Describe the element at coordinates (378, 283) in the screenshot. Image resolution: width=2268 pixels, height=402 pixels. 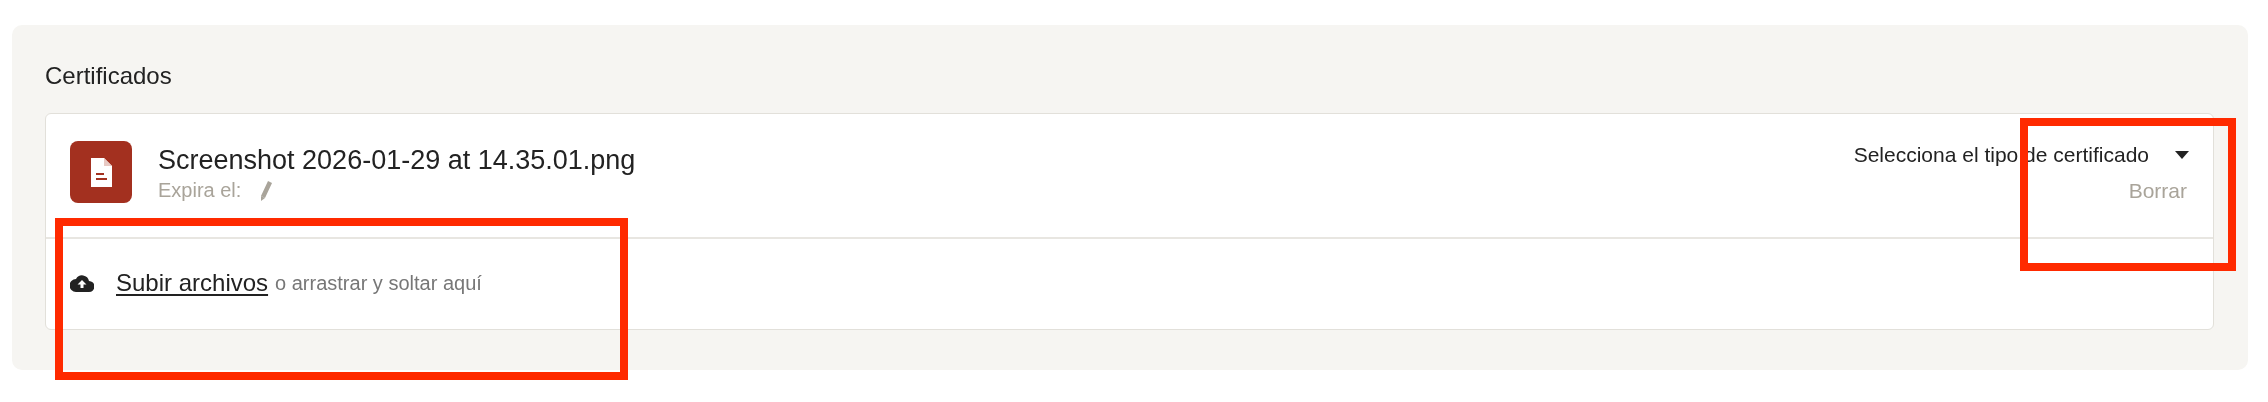
I see `drag-drop-hint: o arrastrar y soltar aquí` at that location.